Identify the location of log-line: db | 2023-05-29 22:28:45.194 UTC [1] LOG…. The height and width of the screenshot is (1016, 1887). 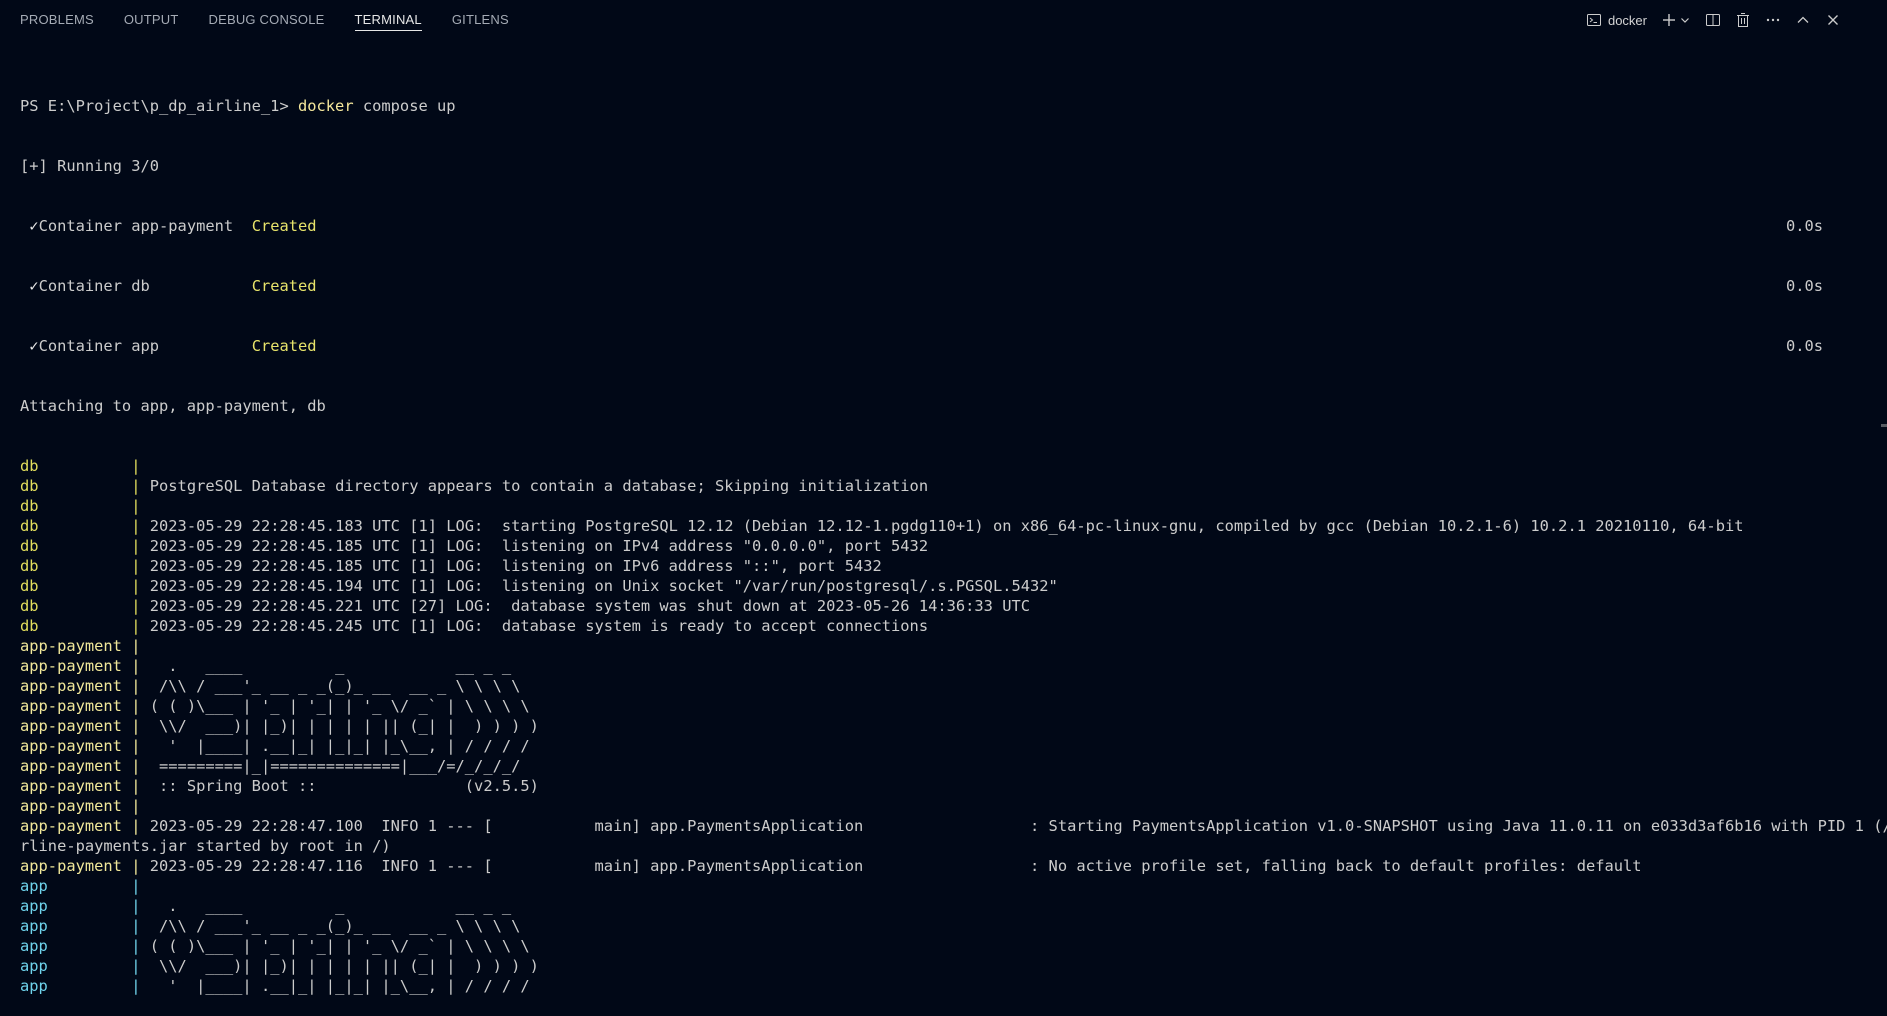
(953, 586).